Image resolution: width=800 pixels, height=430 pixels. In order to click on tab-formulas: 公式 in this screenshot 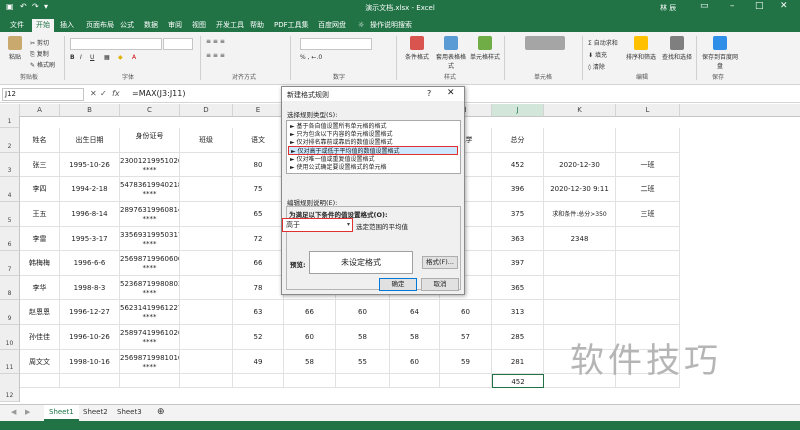, I will do `click(127, 25)`.